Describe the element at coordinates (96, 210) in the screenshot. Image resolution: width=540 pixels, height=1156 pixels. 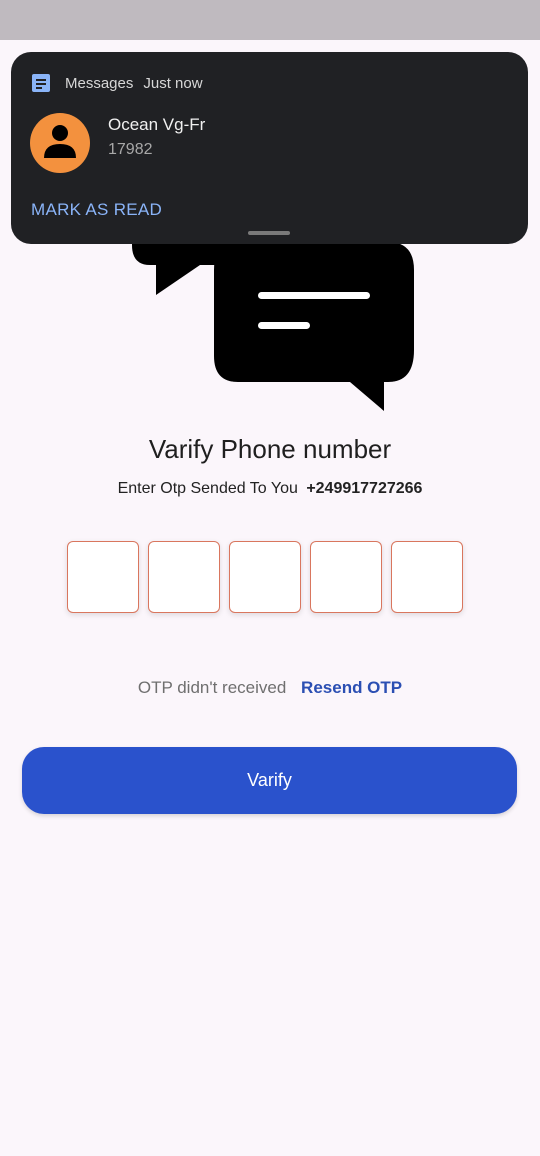
I see `mark-as-read-button: MARK AS READ` at that location.